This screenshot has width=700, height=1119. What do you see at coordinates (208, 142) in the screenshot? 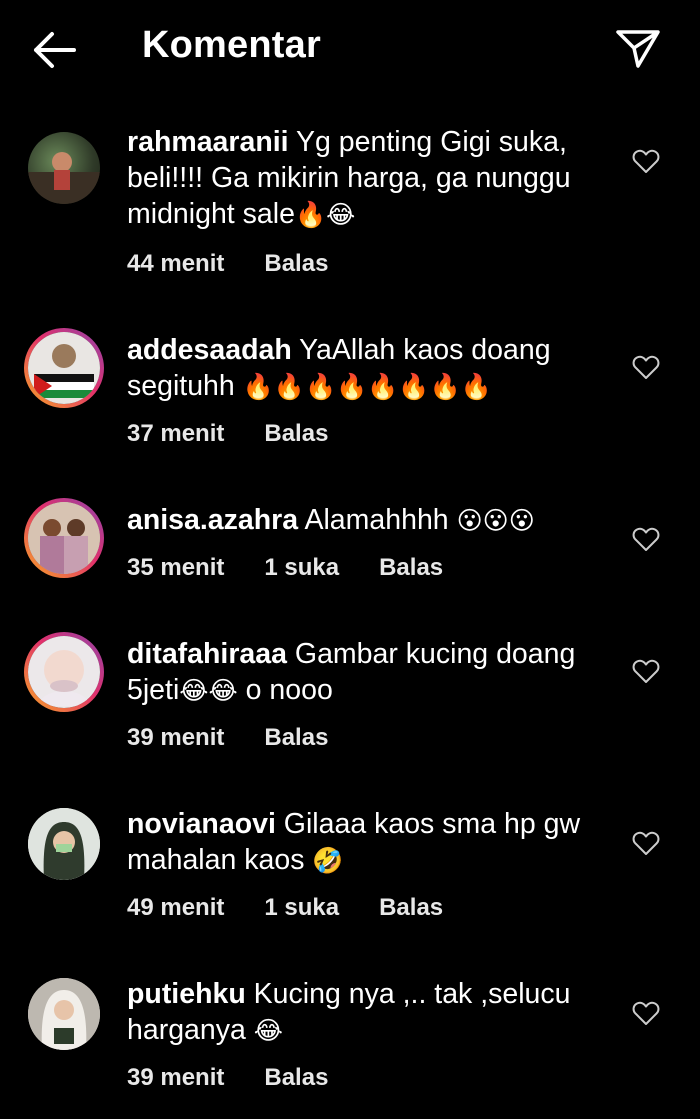
I see `comment-username: rahmaaranii` at bounding box center [208, 142].